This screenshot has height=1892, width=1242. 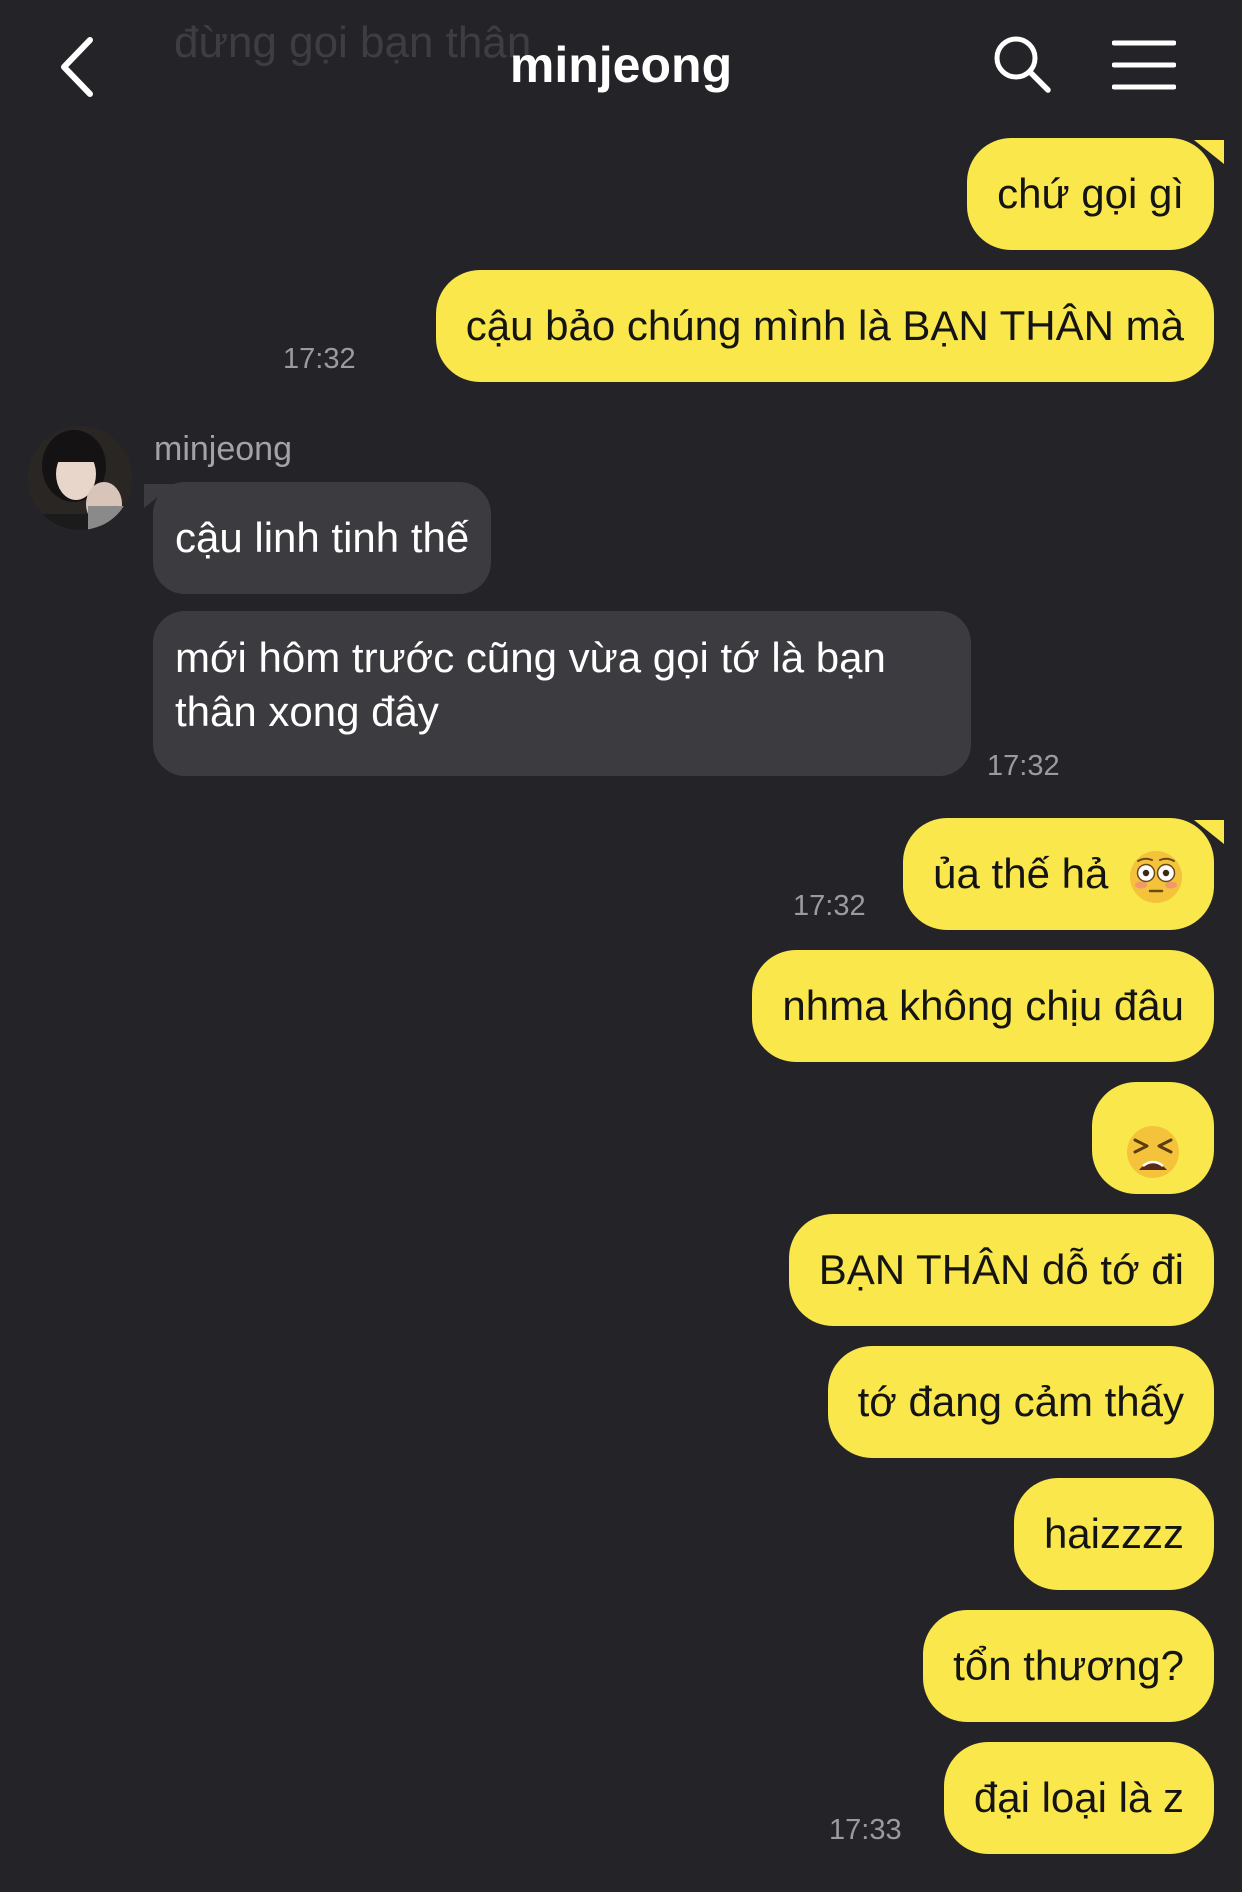 I want to click on my-message-bubble: chứ gọi gì, so click(x=1090, y=194).